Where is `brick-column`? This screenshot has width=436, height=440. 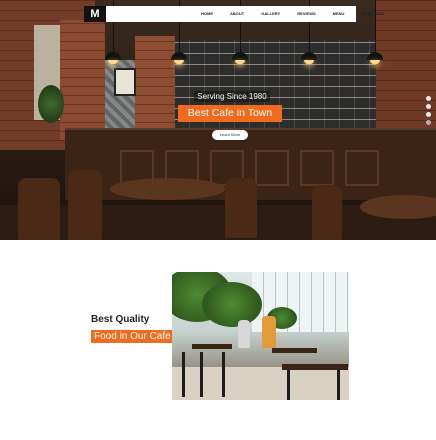
brick-column is located at coordinates (82, 80).